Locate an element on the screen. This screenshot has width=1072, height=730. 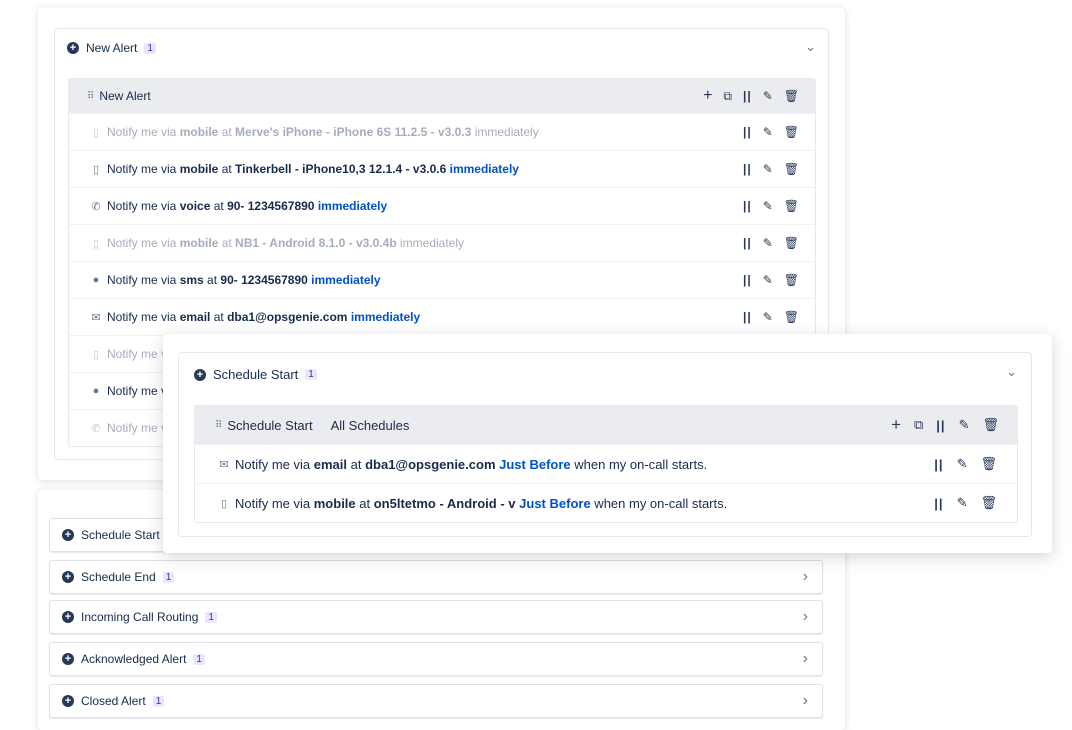
schedule-start-header: + Schedule Start 1 is located at coordinates (255, 374).